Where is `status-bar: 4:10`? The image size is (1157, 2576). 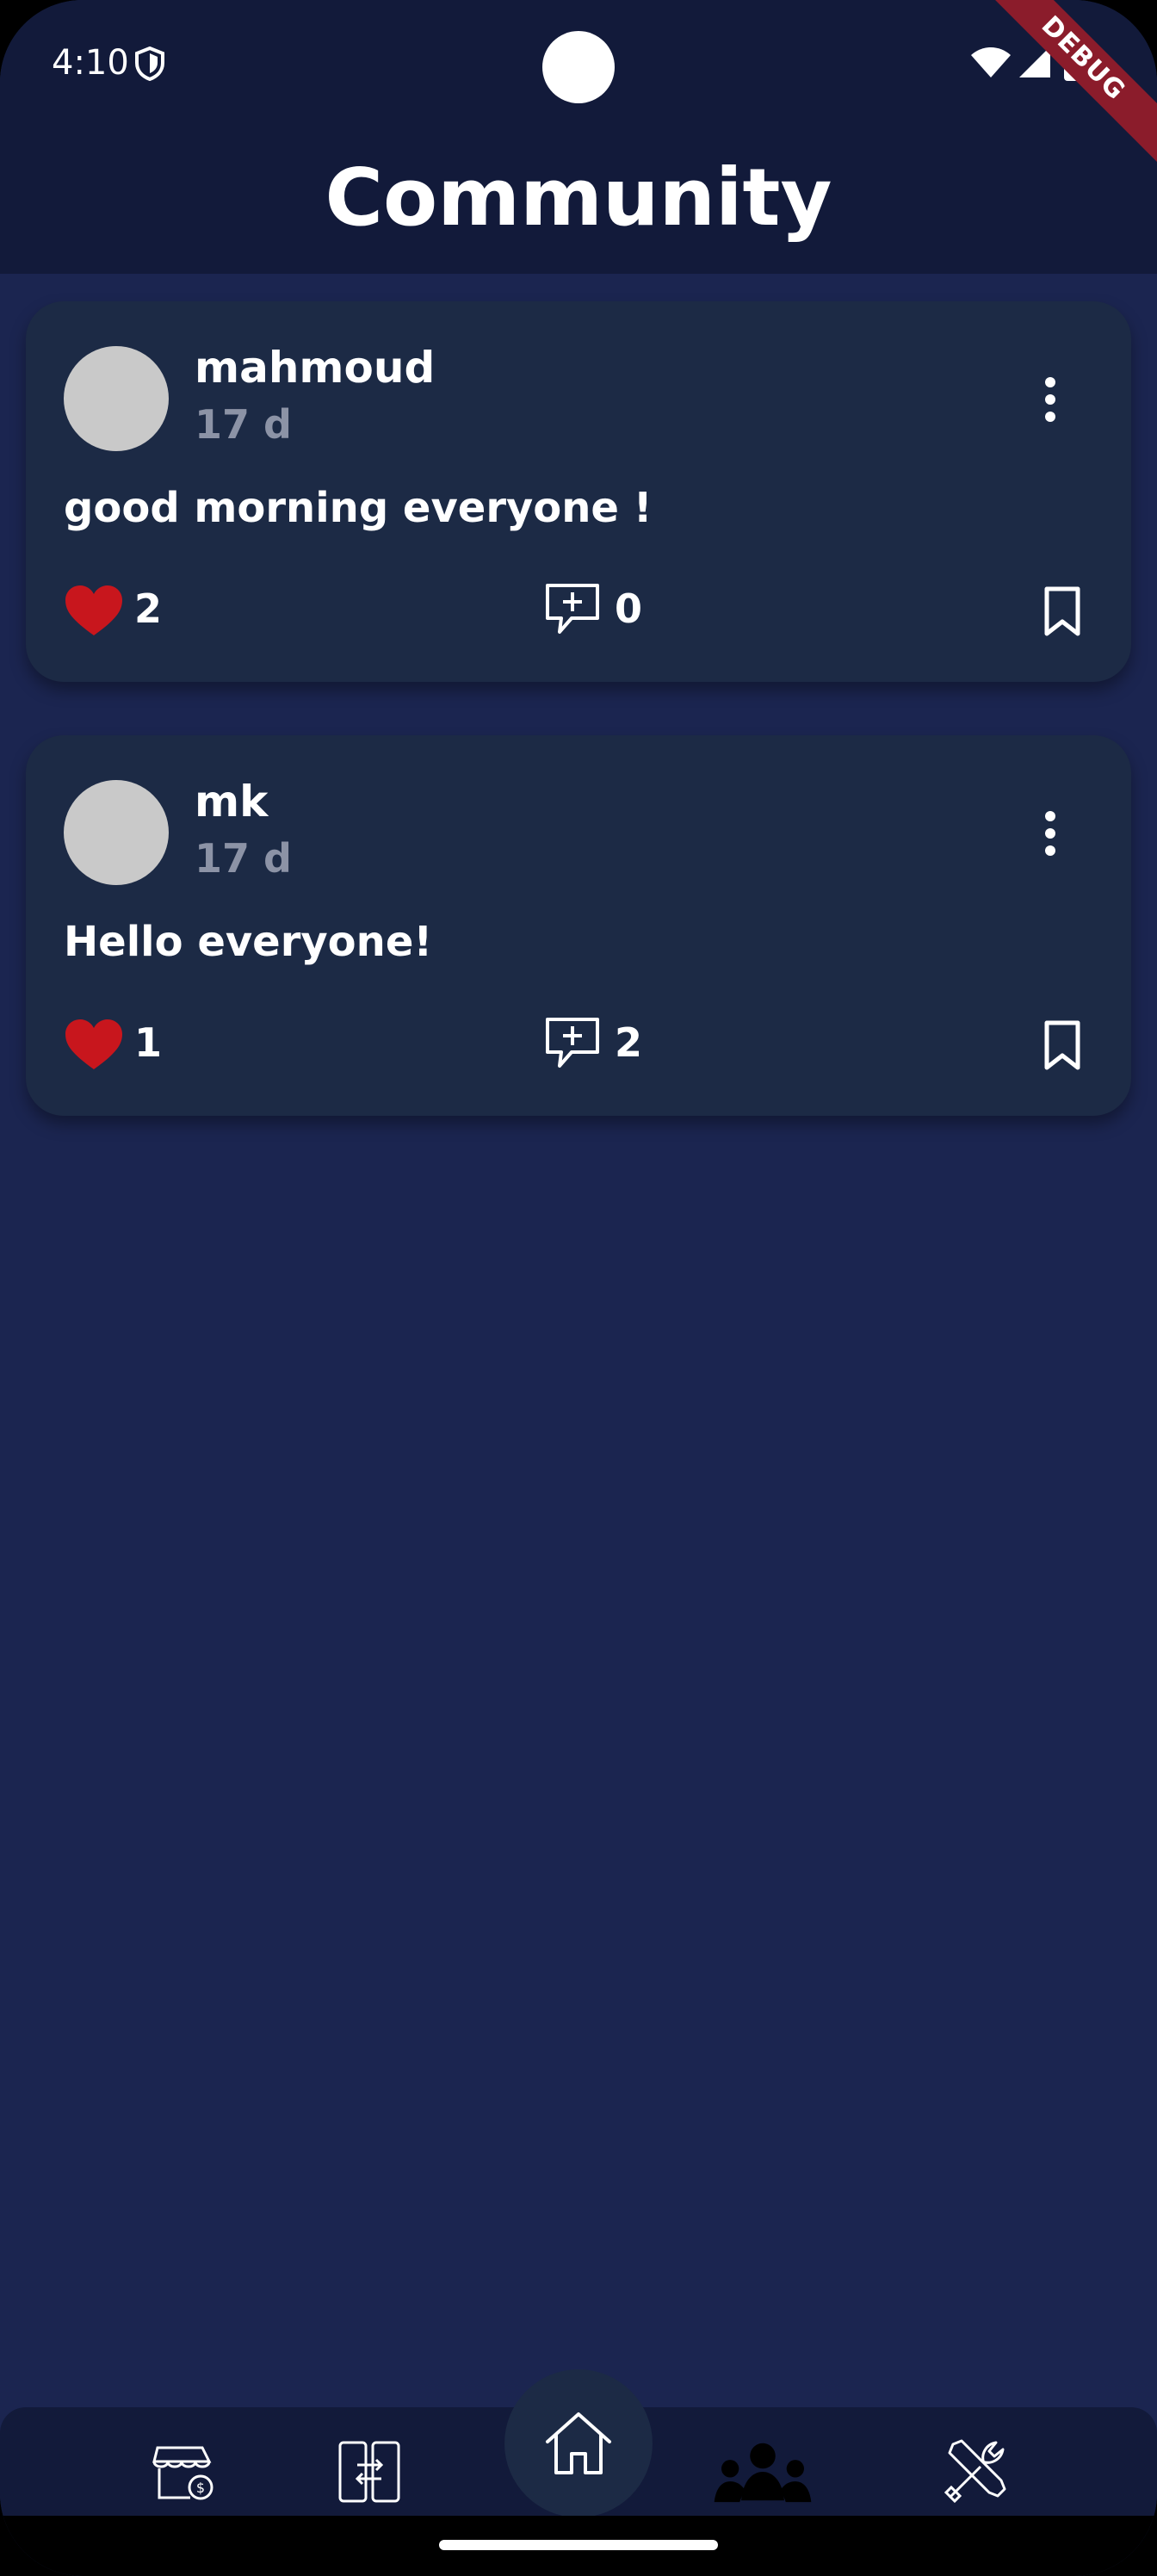
status-bar: 4:10 is located at coordinates (579, 64).